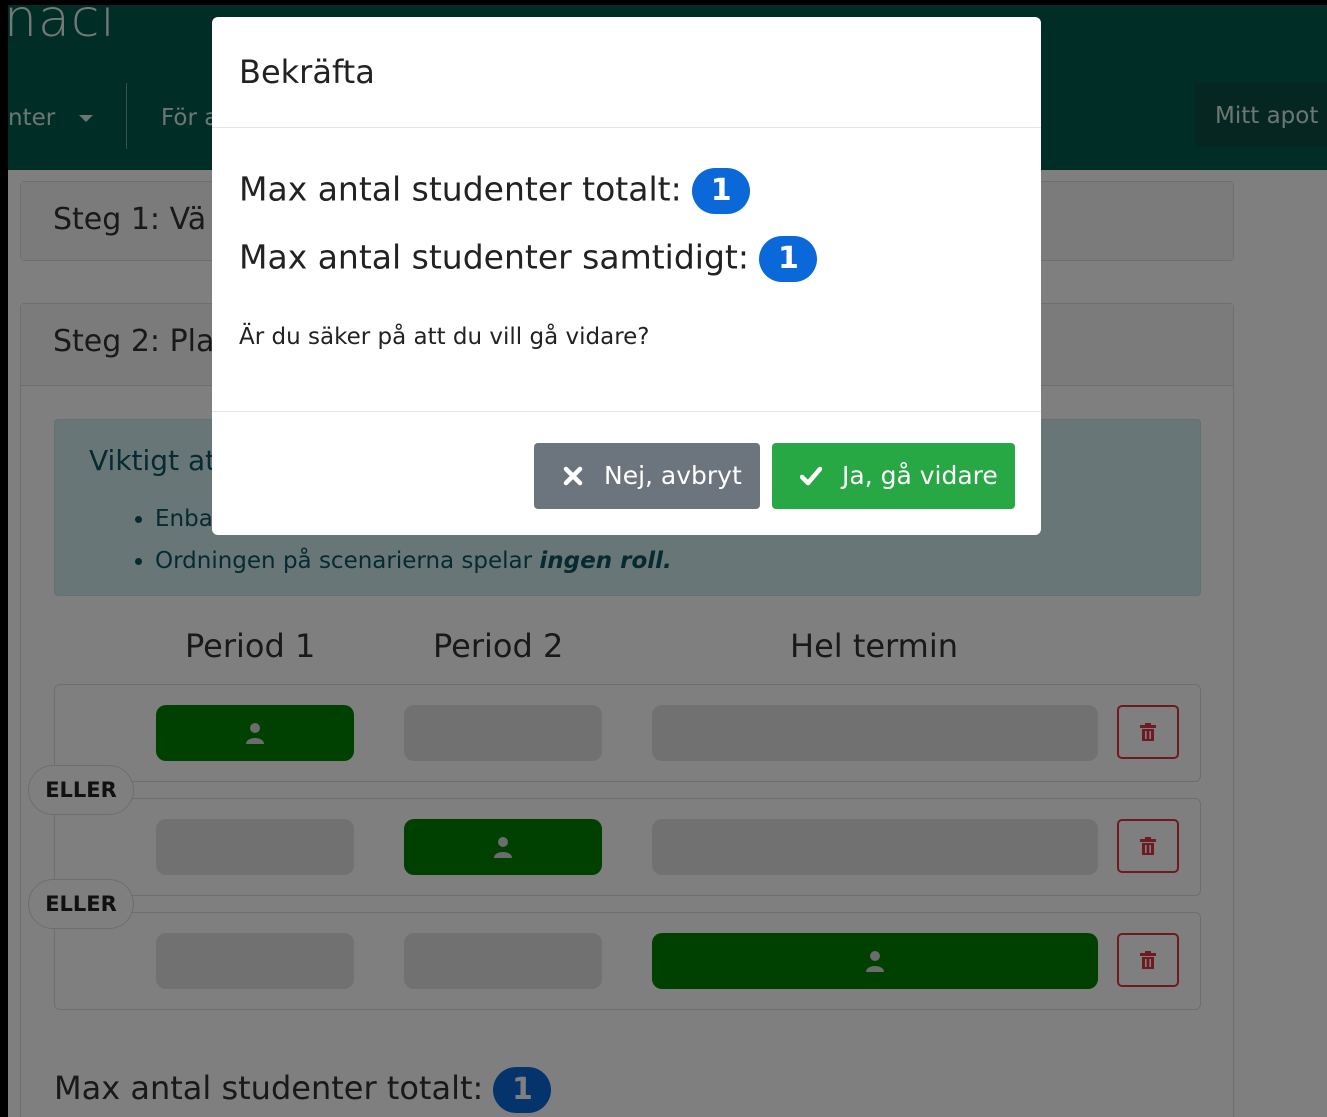  Describe the element at coordinates (788, 259) in the screenshot. I see `dialog-max-concurrent-badge: 1` at that location.